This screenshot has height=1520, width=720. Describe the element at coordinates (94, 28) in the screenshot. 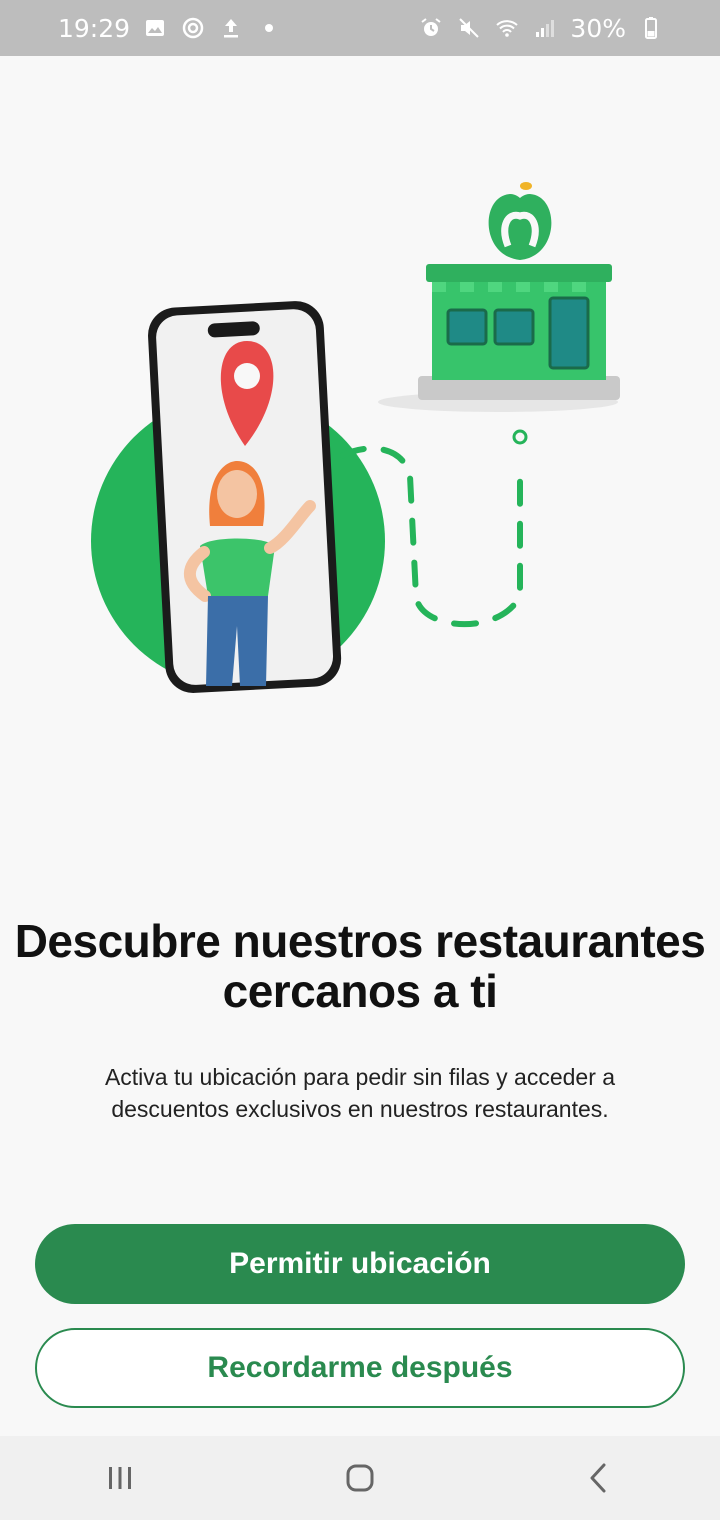

I see `status-time: 19:29` at that location.